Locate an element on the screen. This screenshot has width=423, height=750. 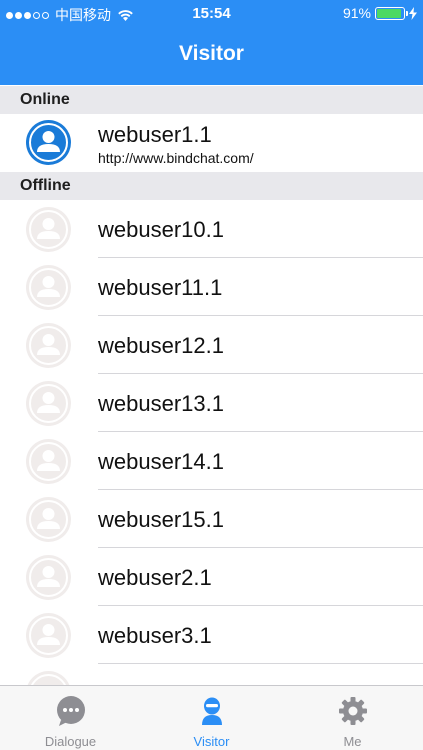
visitor-icon is located at coordinates (211, 711).